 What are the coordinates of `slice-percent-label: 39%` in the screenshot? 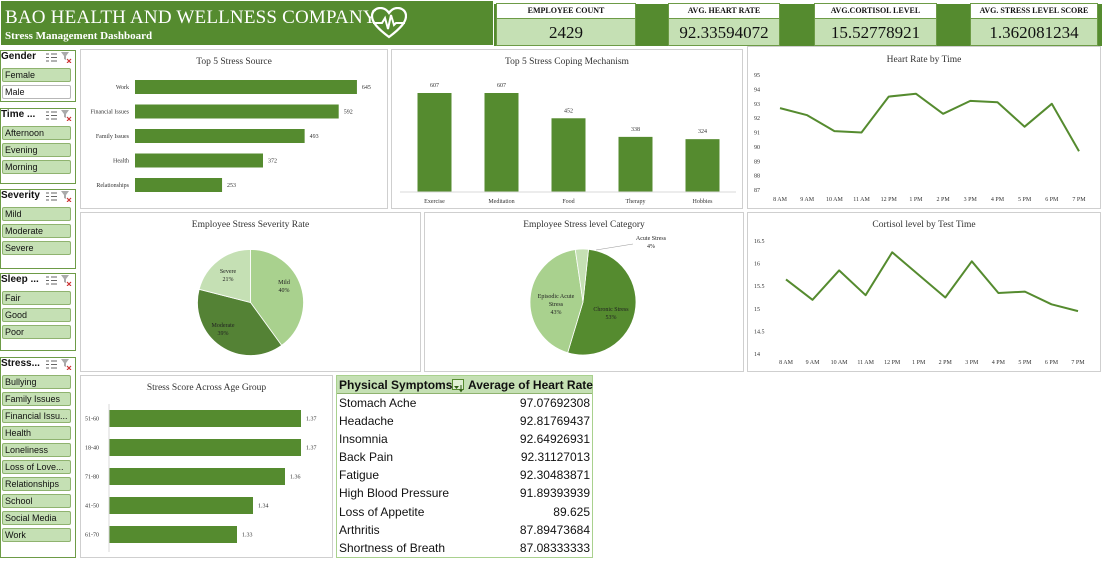 It's located at (223, 334).